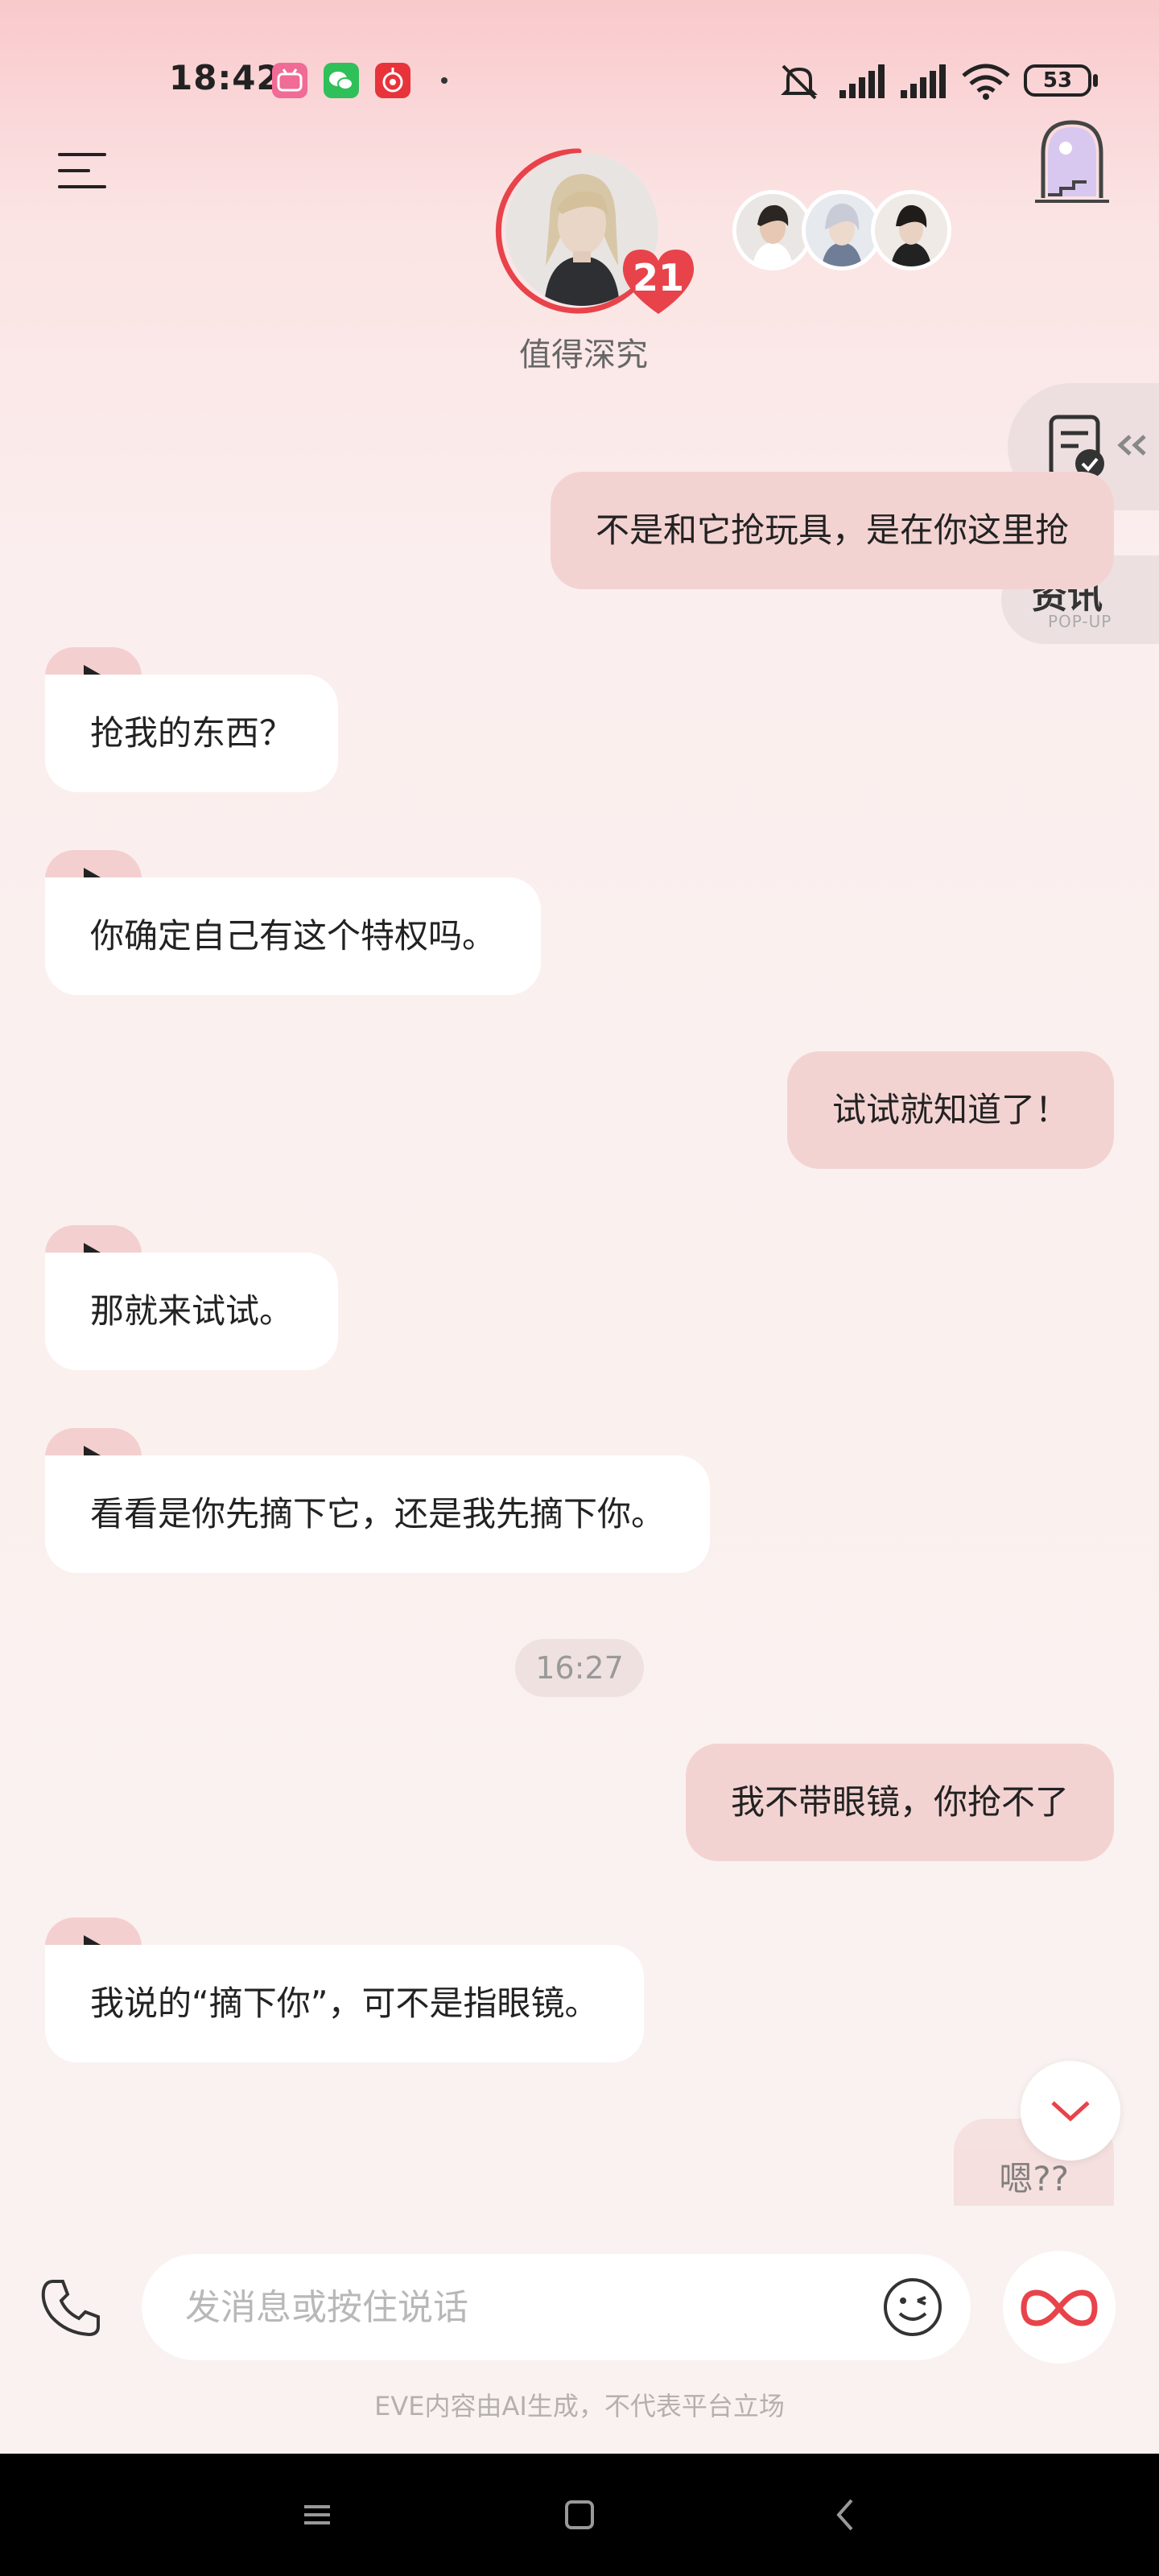  I want to click on other-characters, so click(841, 232).